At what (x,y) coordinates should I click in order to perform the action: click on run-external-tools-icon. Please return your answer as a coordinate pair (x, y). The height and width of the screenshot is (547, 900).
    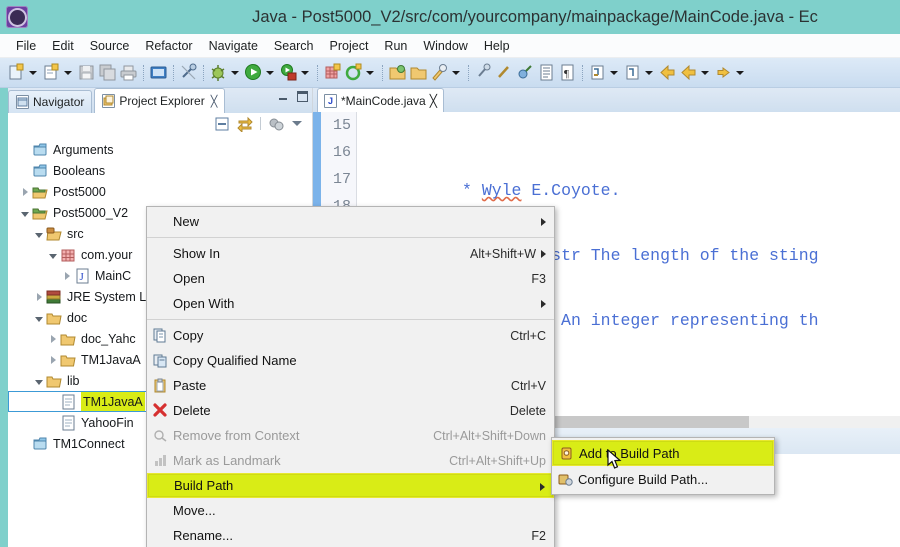
    Looking at the image, I should click on (288, 72).